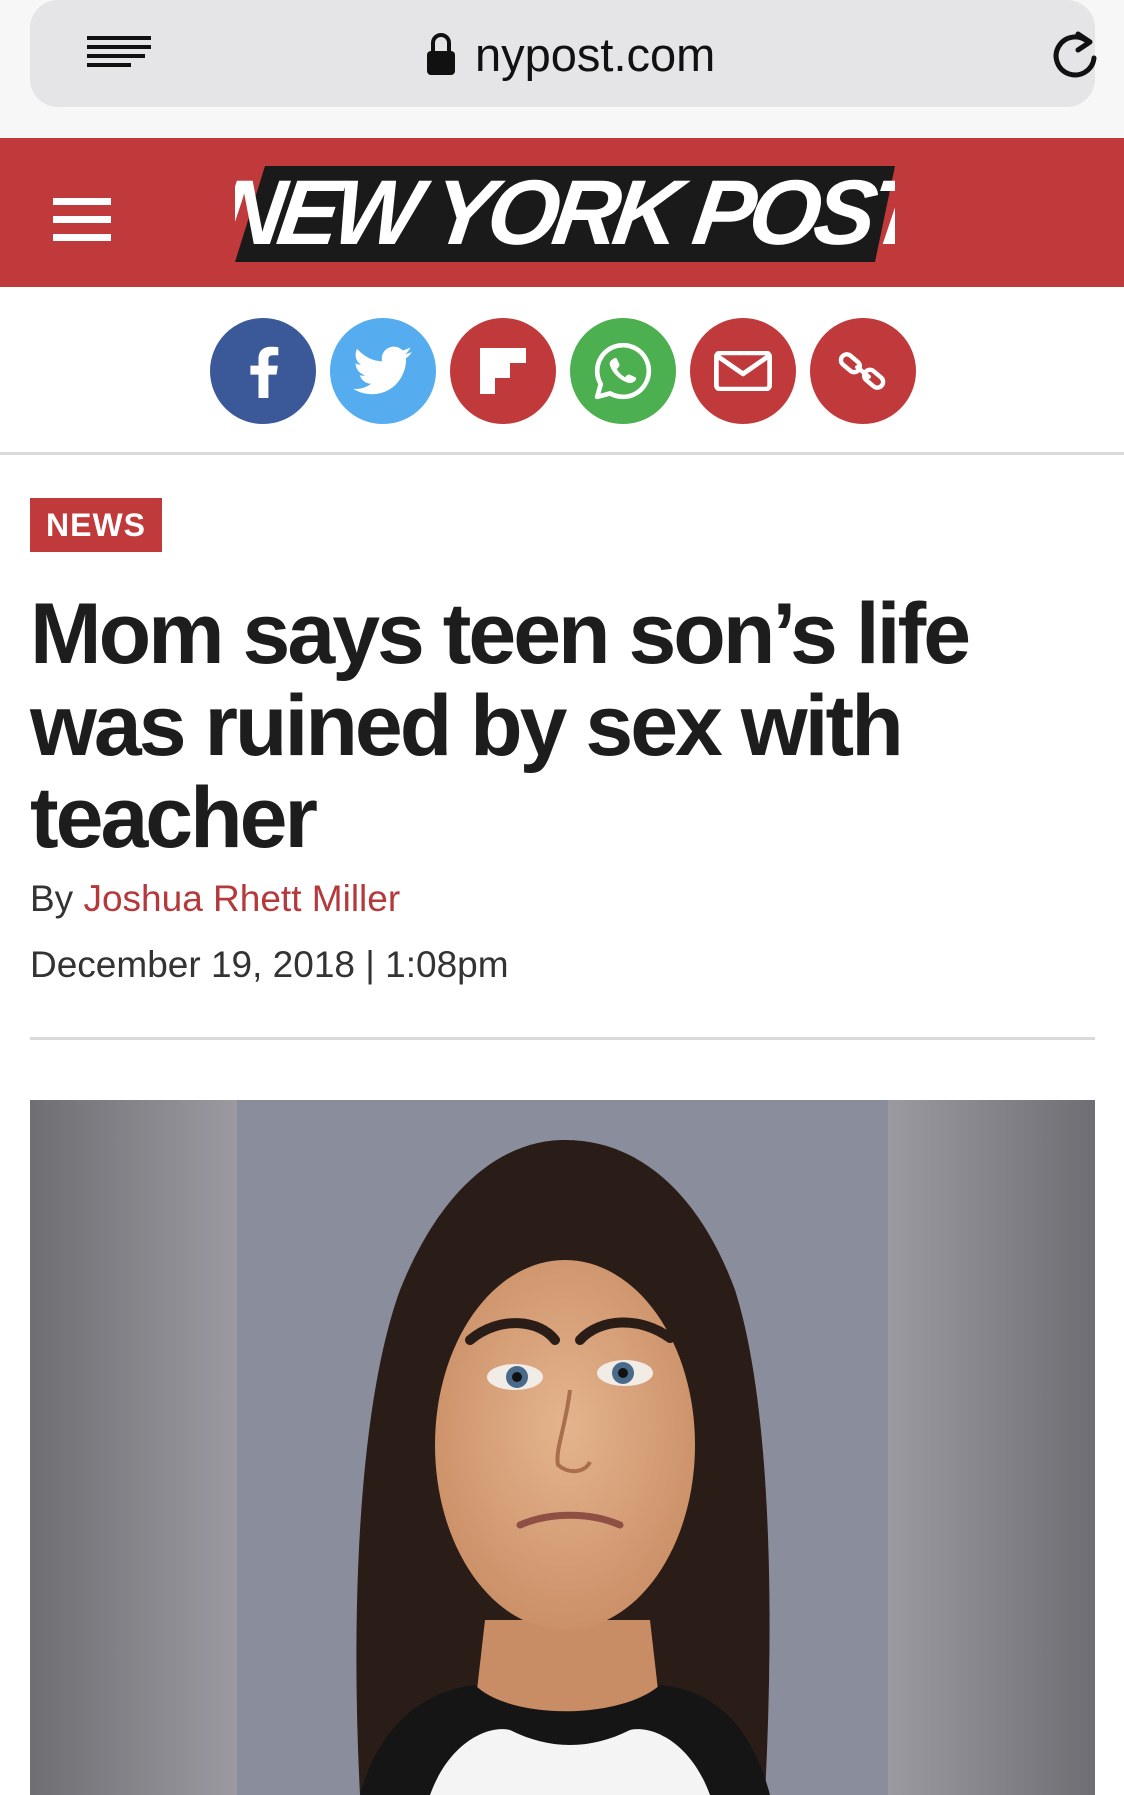 The image size is (1124, 1795). Describe the element at coordinates (241, 898) in the screenshot. I see `author-link: Joshua Rhett Miller` at that location.